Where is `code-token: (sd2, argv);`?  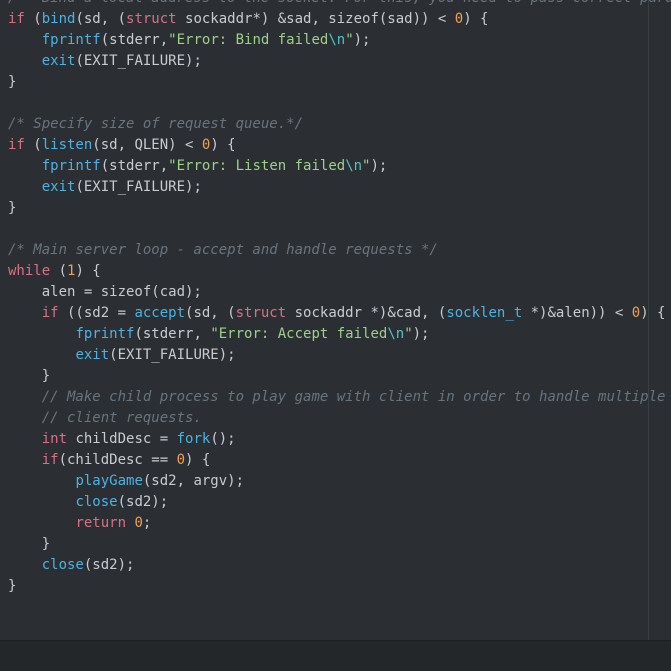 code-token: (sd2, argv); is located at coordinates (193, 481).